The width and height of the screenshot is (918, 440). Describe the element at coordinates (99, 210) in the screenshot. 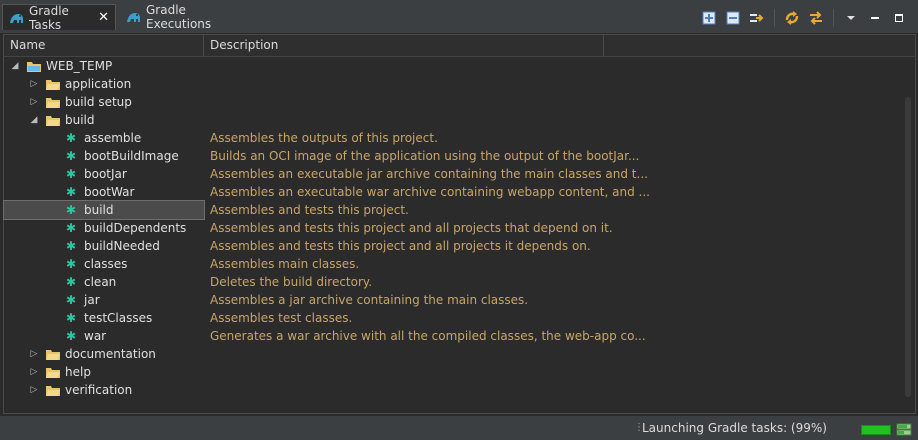

I see `task-name: build` at that location.